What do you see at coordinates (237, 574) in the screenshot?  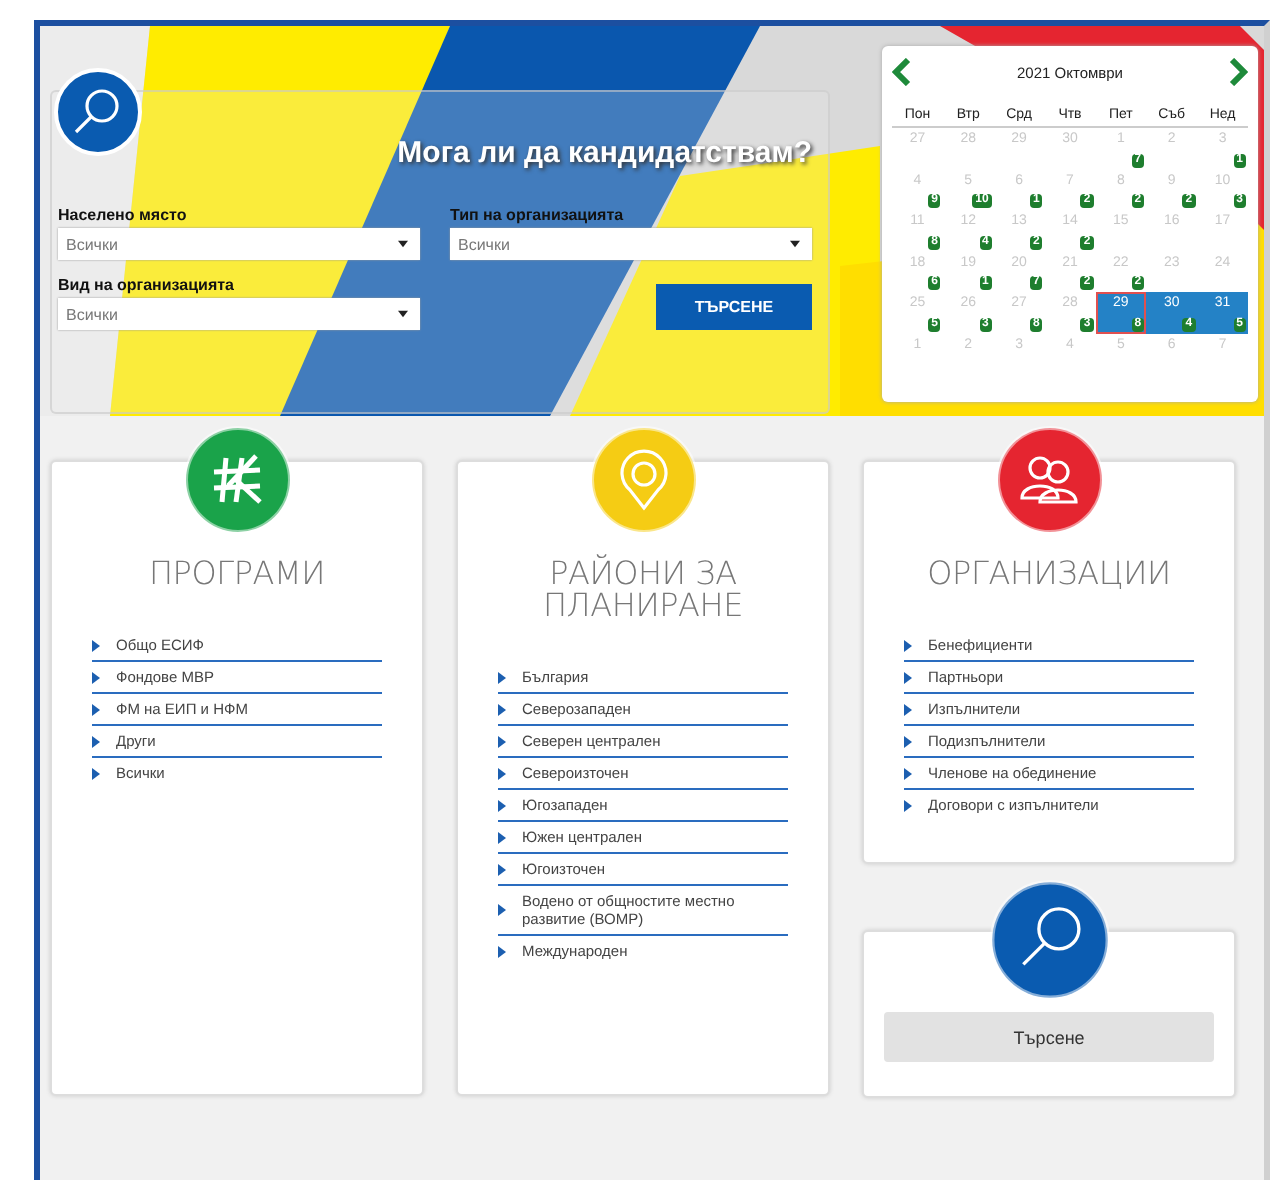 I see `card-title: ПРОГРАМИ` at bounding box center [237, 574].